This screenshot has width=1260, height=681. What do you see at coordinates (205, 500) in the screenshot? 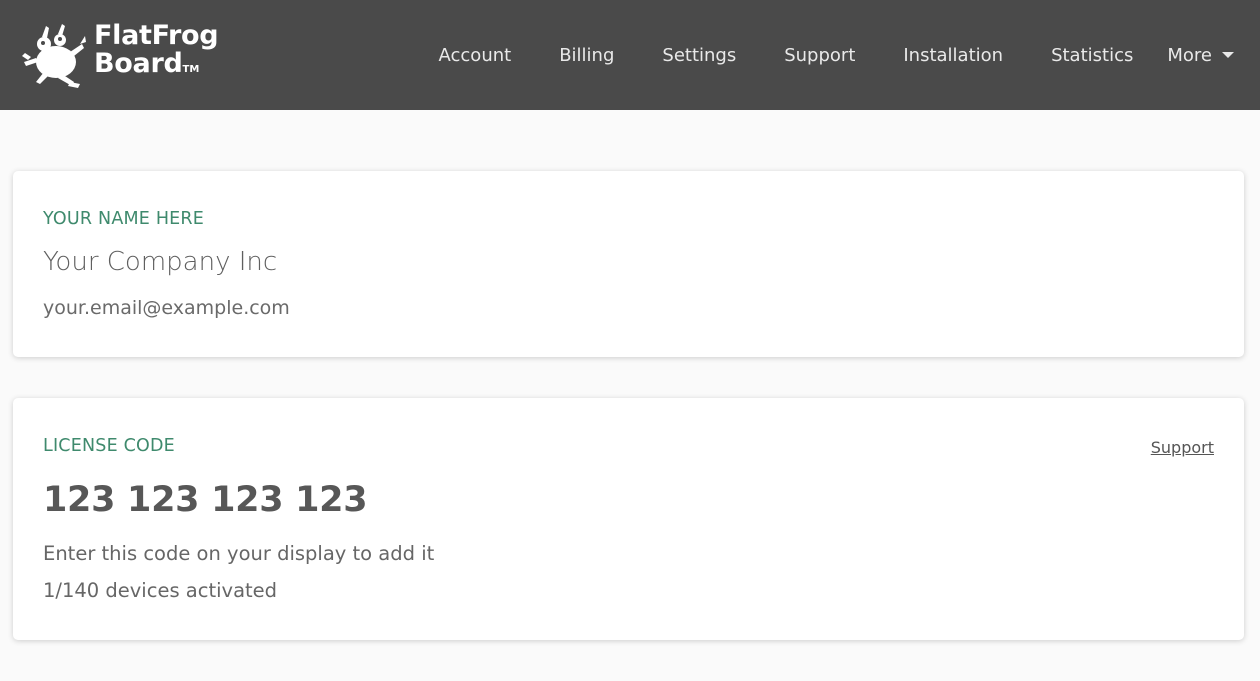
I see `license-code: 123 123 123 123` at bounding box center [205, 500].